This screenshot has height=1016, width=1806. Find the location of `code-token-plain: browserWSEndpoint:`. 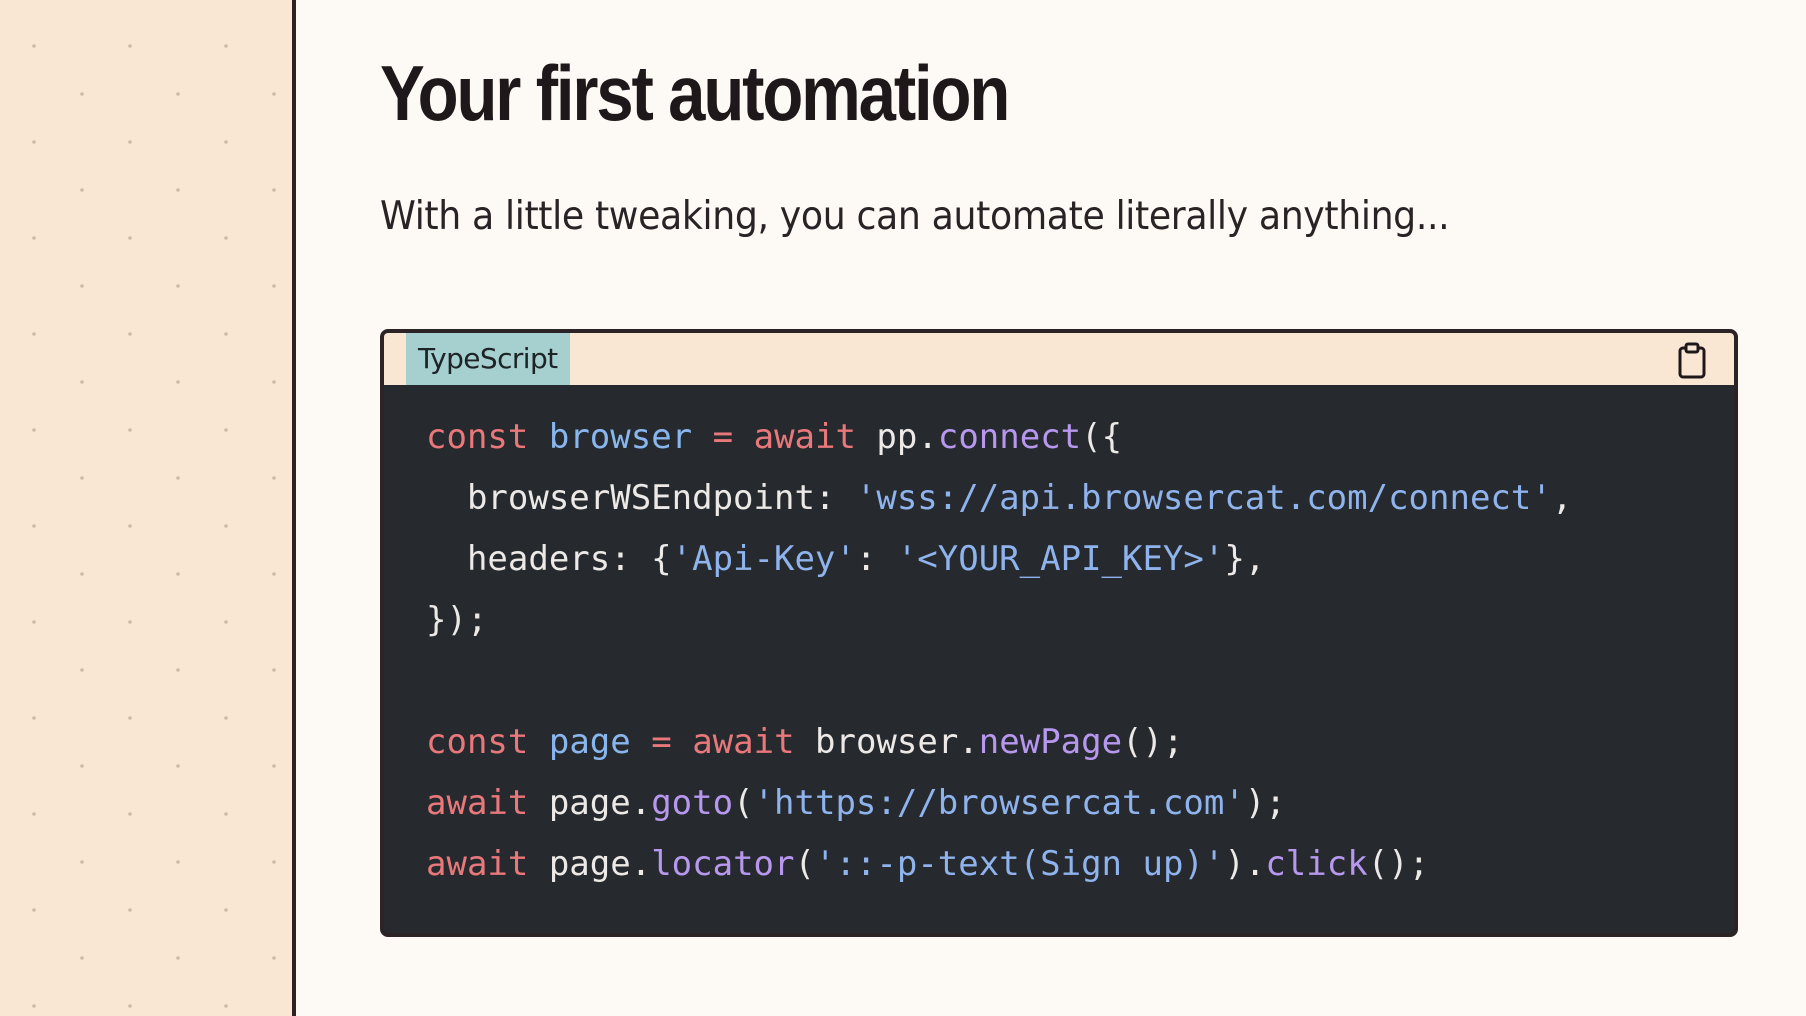

code-token-plain: browserWSEndpoint: is located at coordinates (641, 498).